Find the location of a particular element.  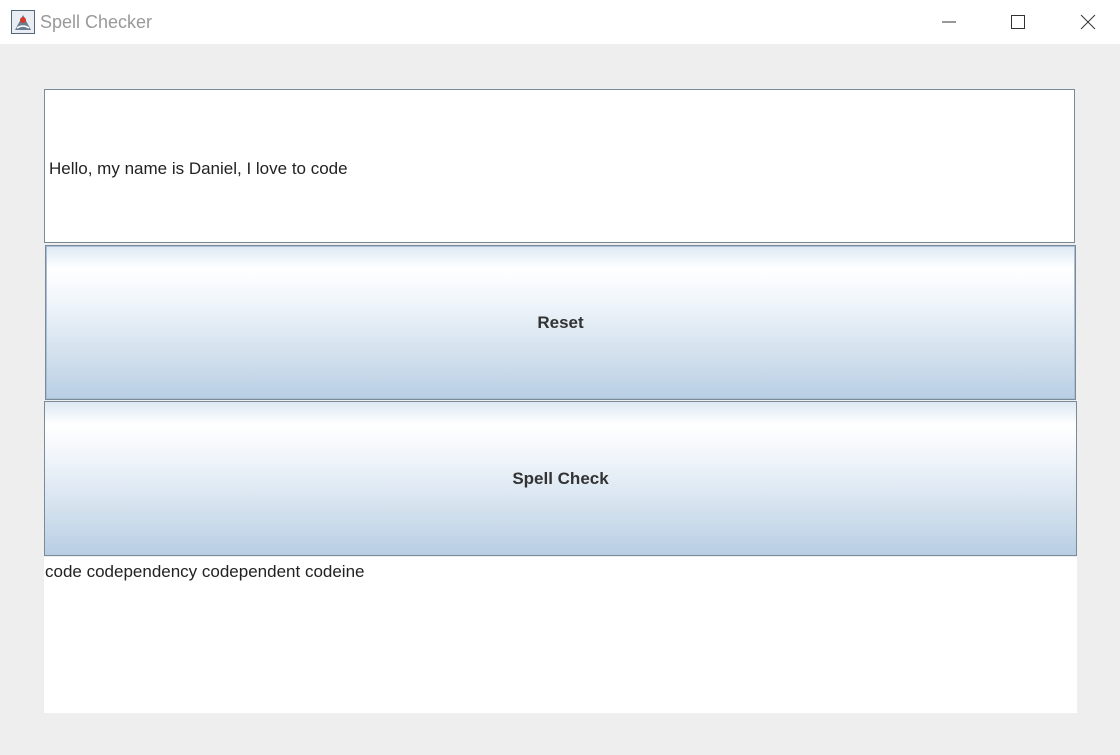

window-title: Spell Checker is located at coordinates (96, 22).